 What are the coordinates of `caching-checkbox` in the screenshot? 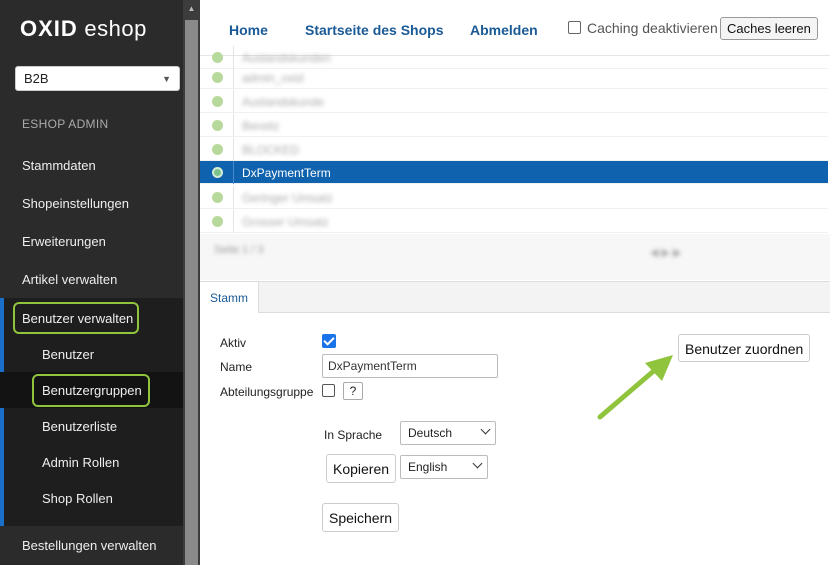 It's located at (574, 27).